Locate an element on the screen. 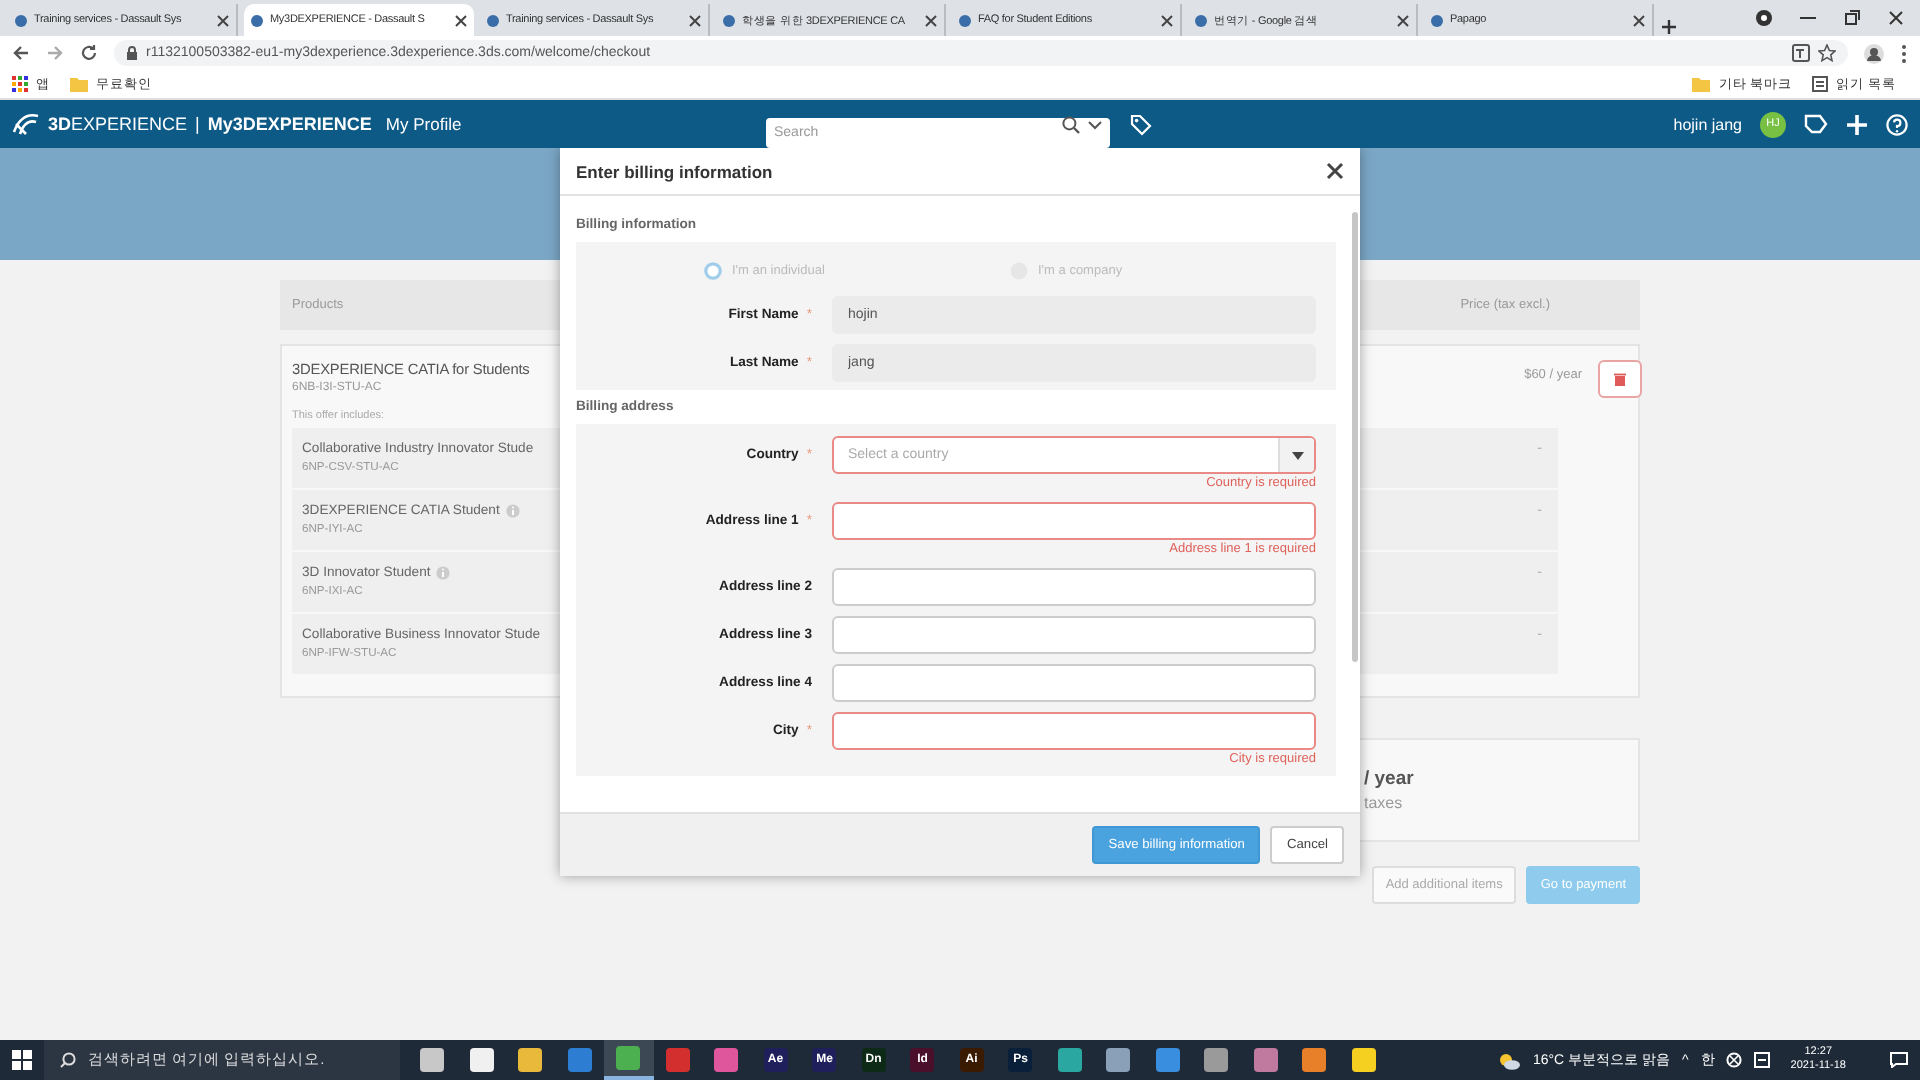  logo-icon is located at coordinates (26, 124).